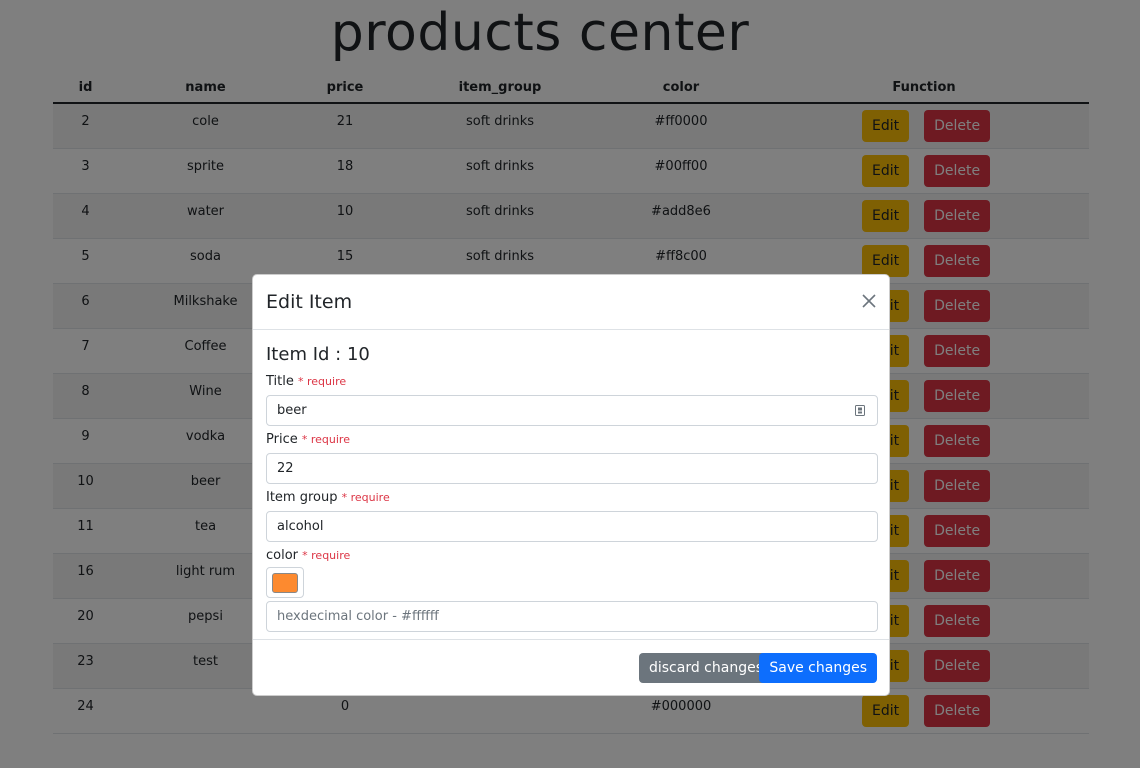  I want to click on modal-footer: discard changes Save changes, so click(571, 667).